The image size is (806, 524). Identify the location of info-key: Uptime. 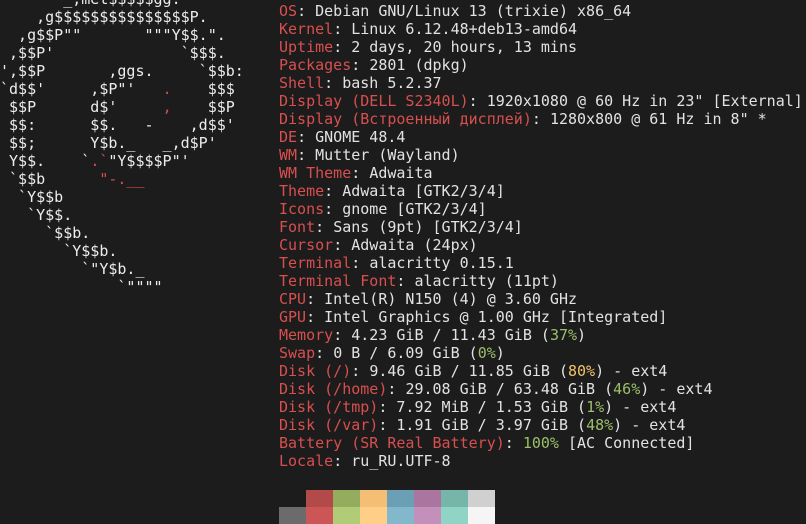
(306, 47).